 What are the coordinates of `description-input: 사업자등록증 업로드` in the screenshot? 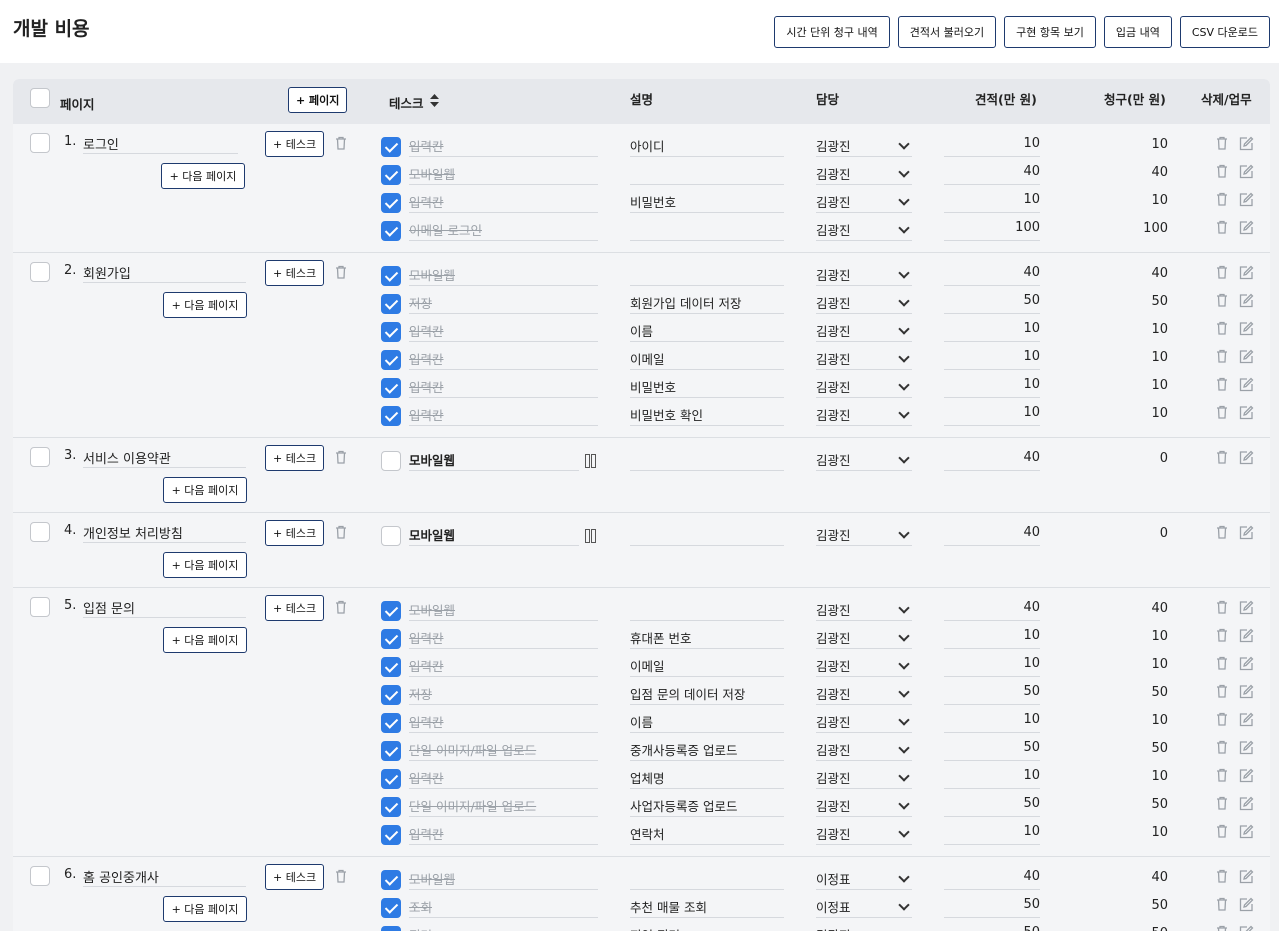 It's located at (707, 805).